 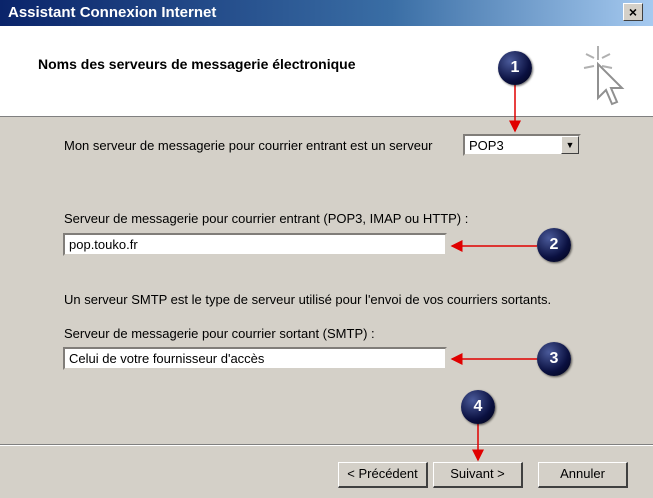 What do you see at coordinates (554, 245) in the screenshot?
I see `annotation-badge-2: 2` at bounding box center [554, 245].